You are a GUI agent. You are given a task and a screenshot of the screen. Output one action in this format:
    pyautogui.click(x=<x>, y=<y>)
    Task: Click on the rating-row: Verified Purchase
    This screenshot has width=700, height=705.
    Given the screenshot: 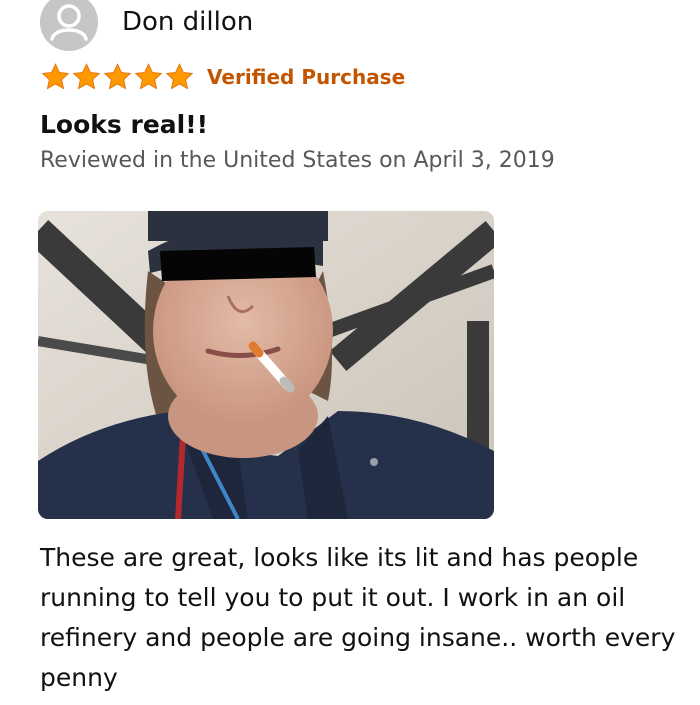 What is the action you would take?
    pyautogui.click(x=222, y=77)
    